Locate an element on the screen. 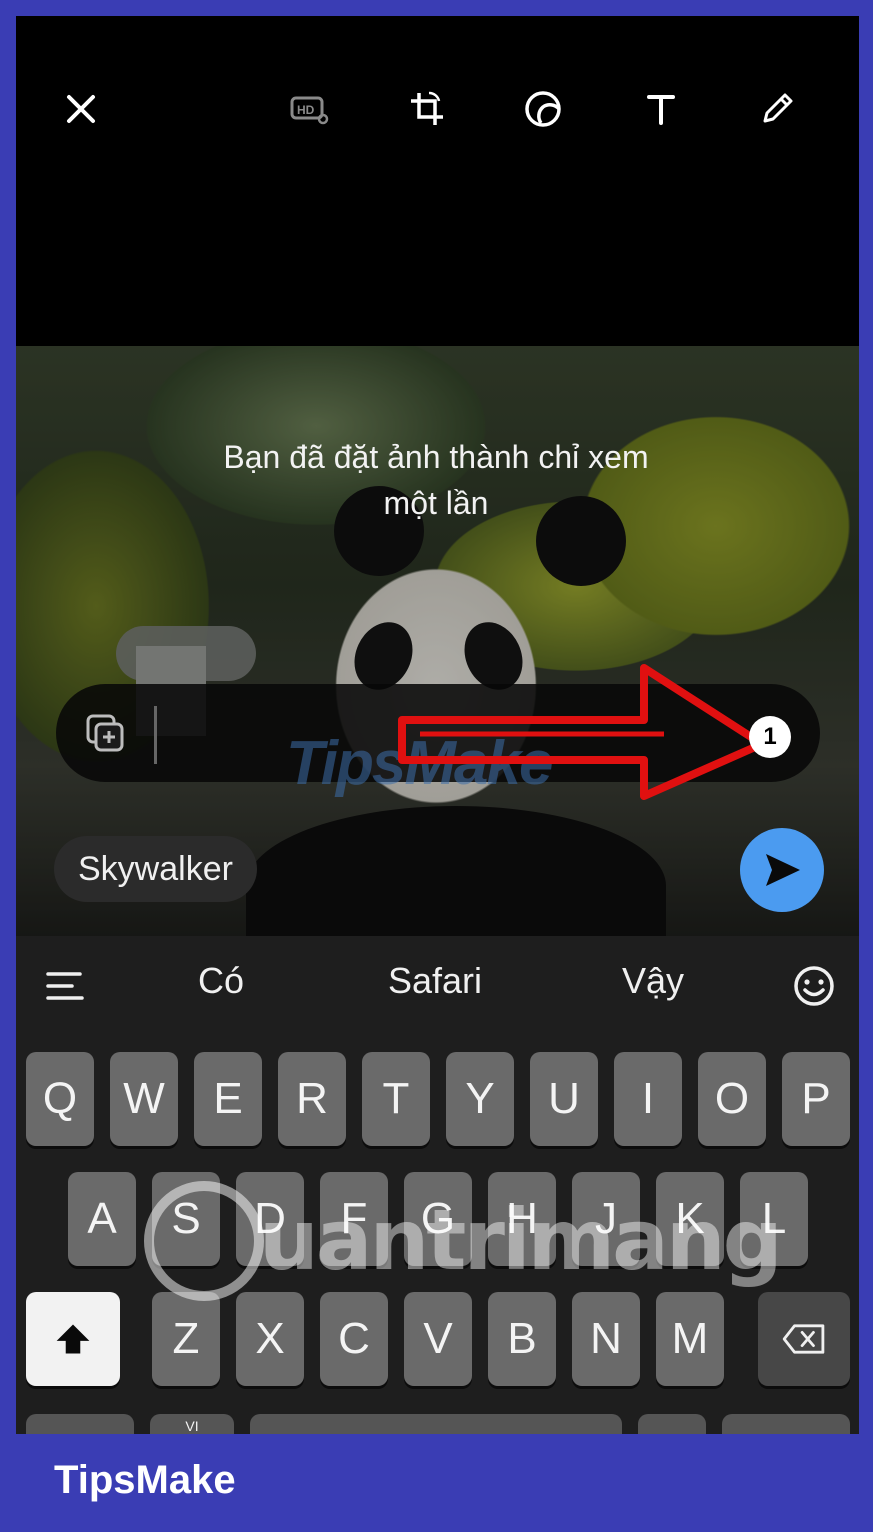 The image size is (873, 1532). key-i: I is located at coordinates (648, 1099).